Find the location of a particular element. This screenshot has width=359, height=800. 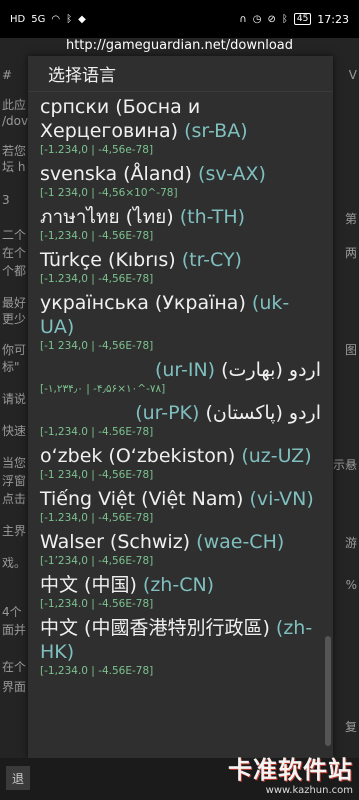

hd-icon: HD is located at coordinates (18, 19).